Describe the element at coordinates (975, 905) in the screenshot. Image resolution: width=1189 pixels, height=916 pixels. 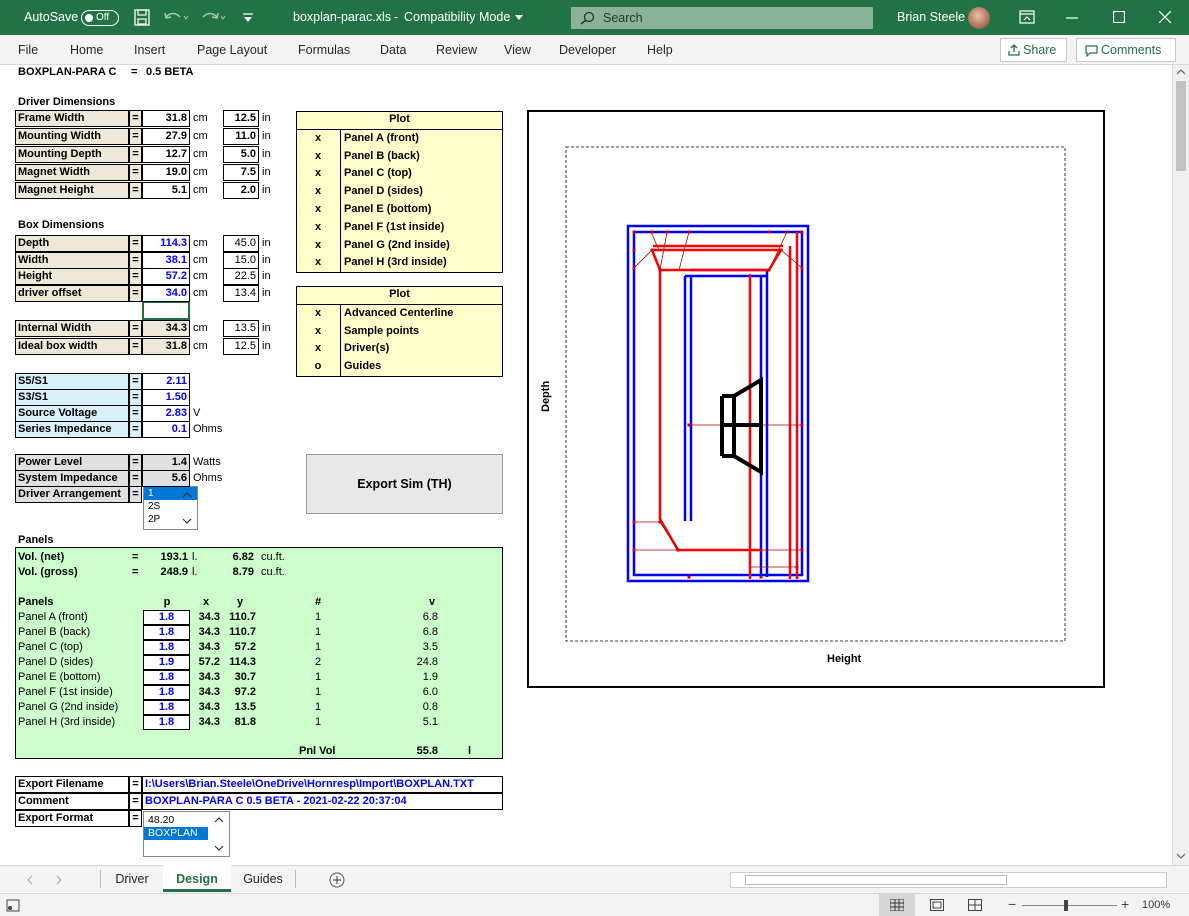
I see `page-break-icon` at that location.